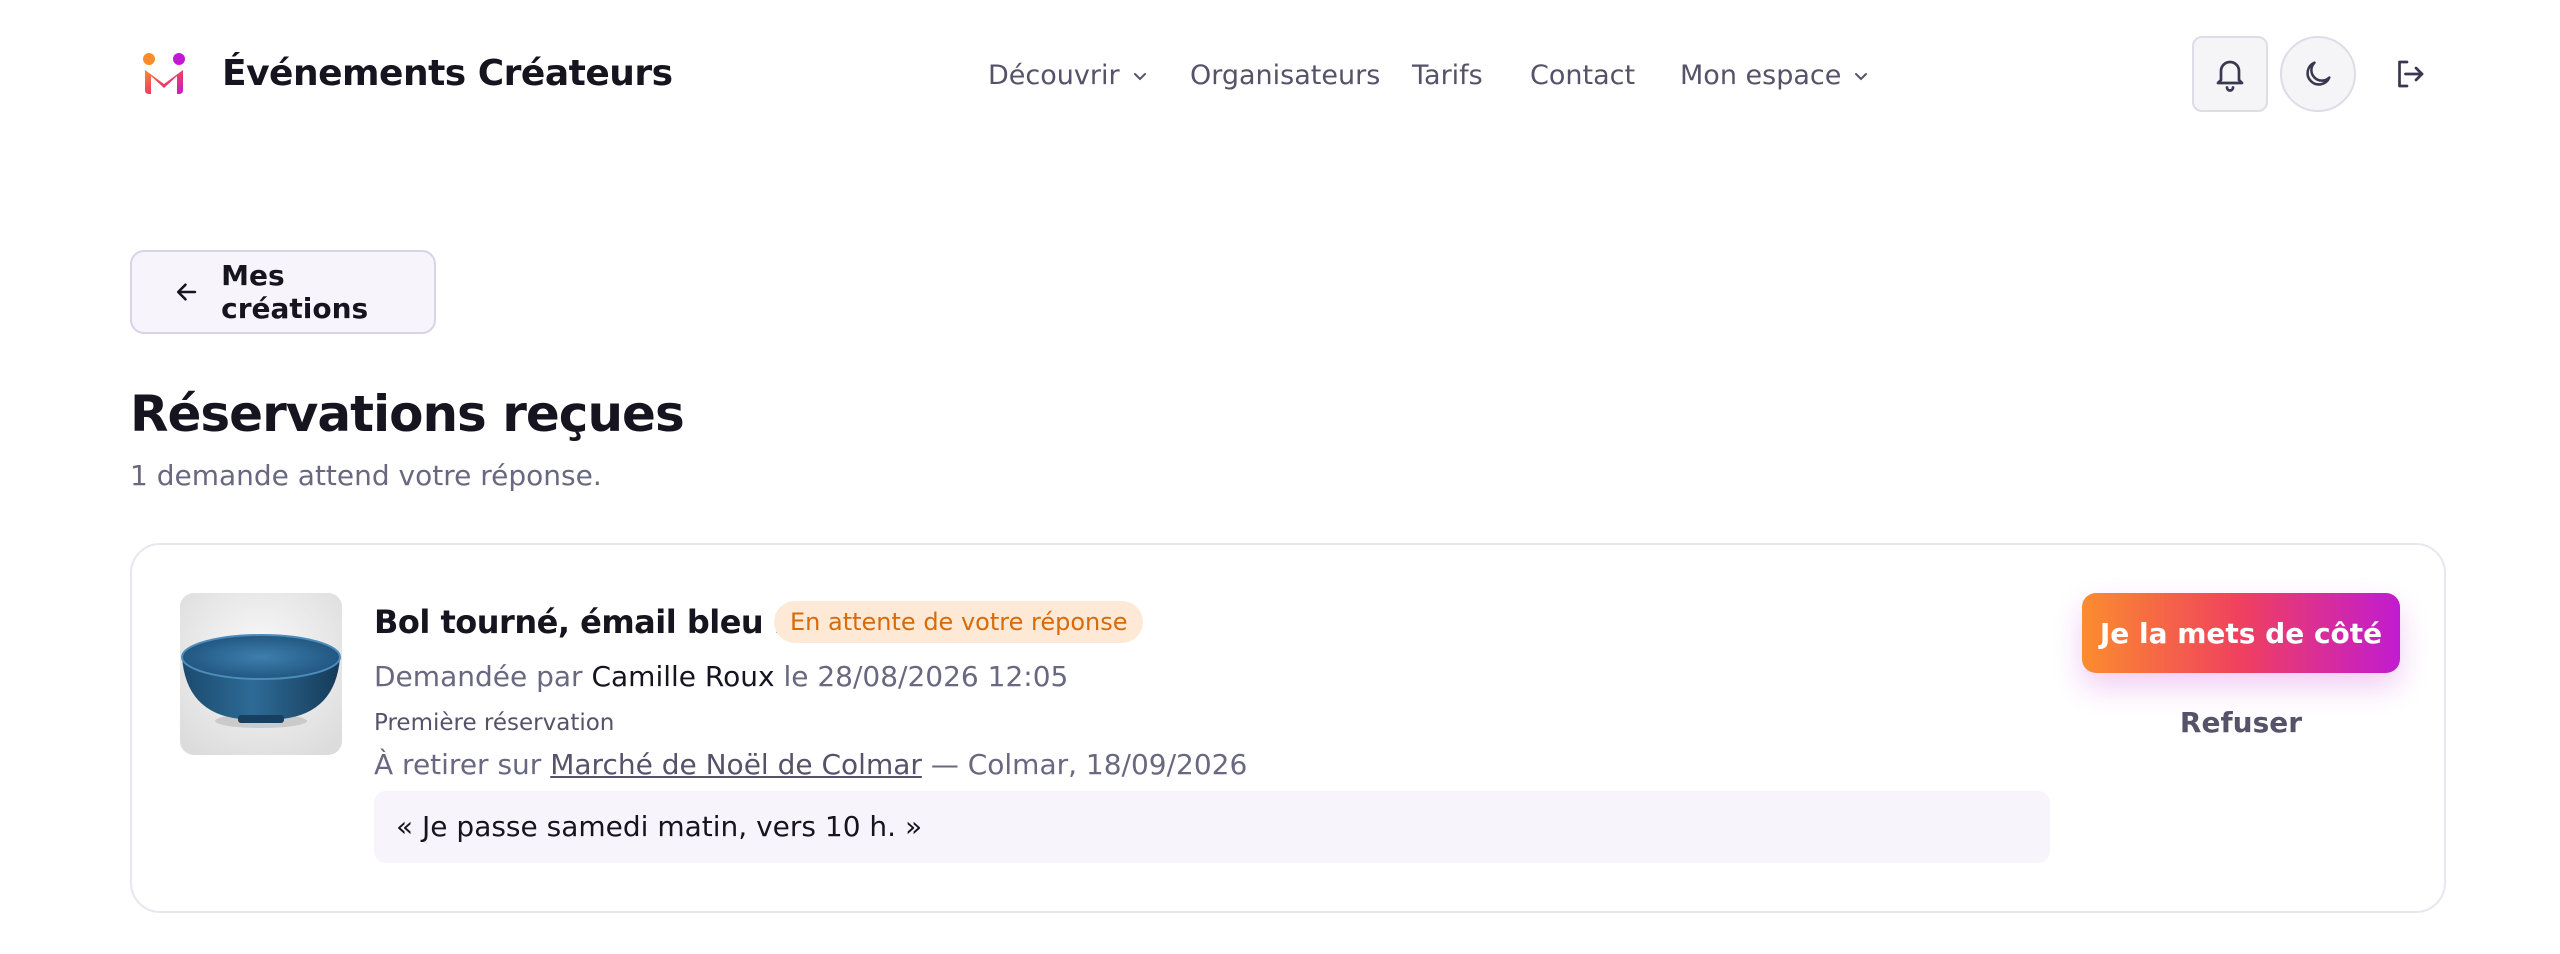 The width and height of the screenshot is (2560, 954). I want to click on set-aside-button: Je la mets de côté, so click(2241, 633).